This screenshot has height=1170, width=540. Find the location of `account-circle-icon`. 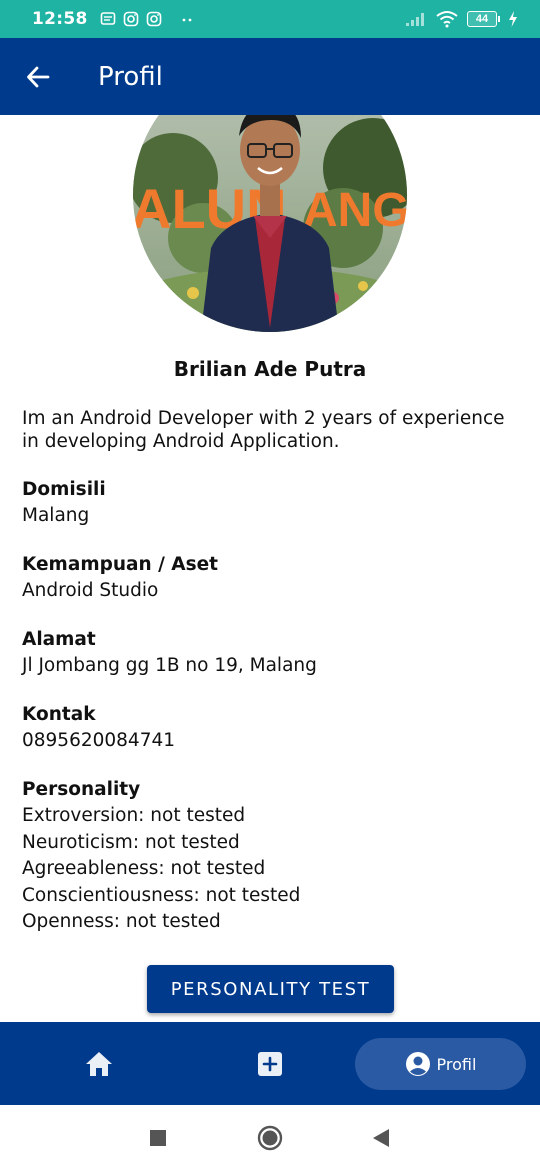

account-circle-icon is located at coordinates (417, 1064).